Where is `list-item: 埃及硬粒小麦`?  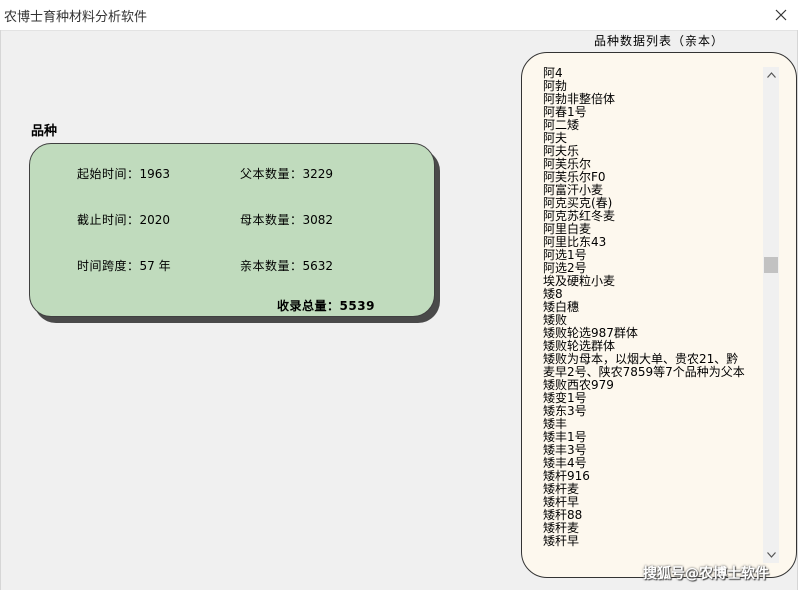 list-item: 埃及硬粒小麦 is located at coordinates (644, 281).